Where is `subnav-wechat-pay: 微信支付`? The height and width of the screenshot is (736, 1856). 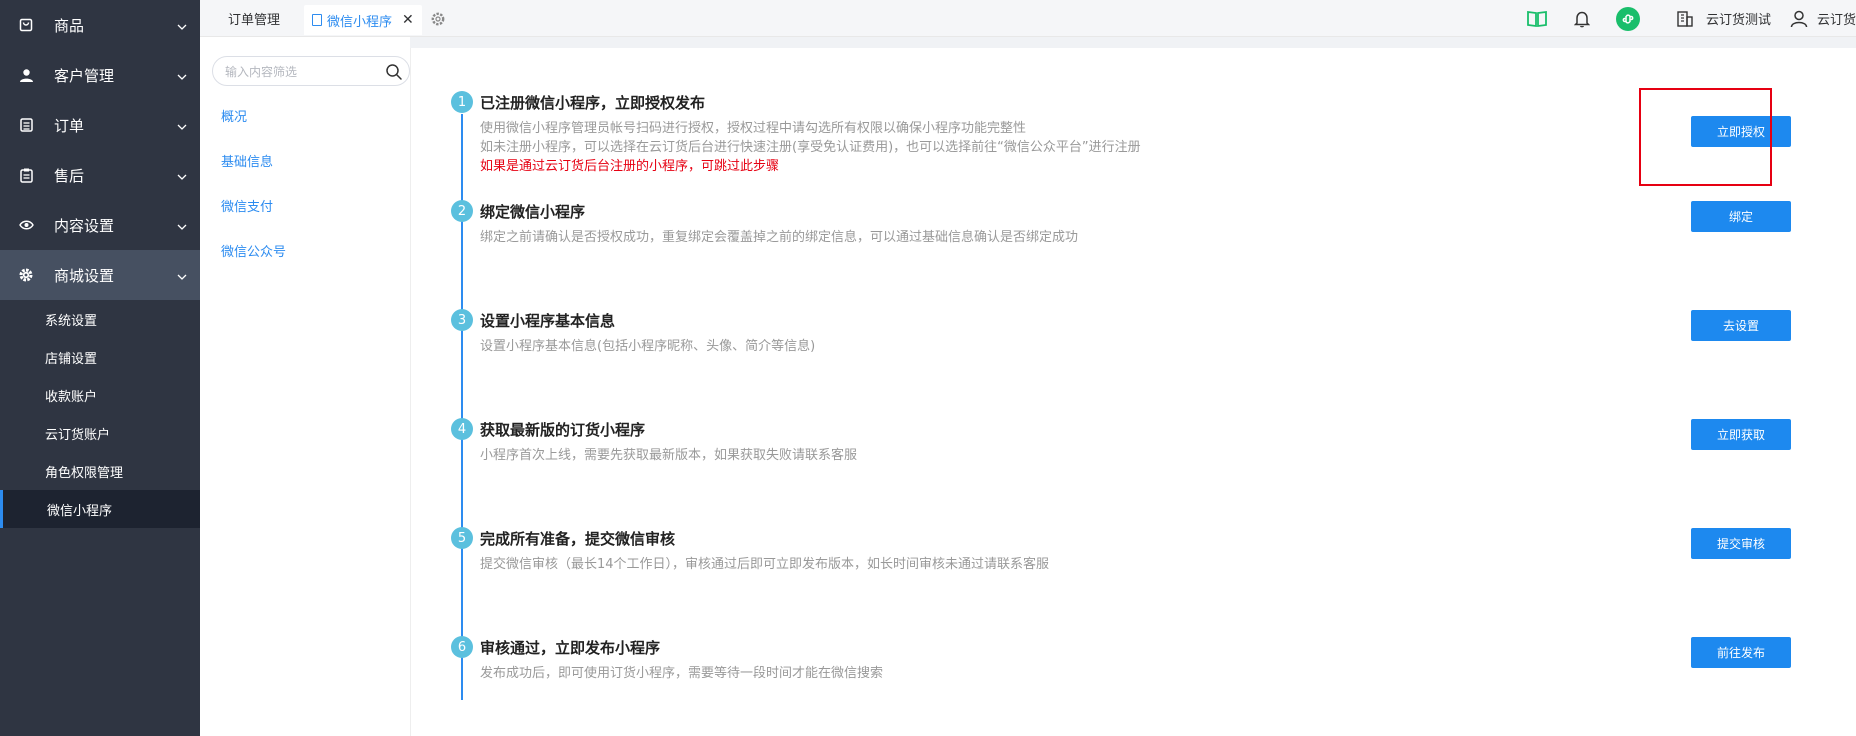
subnav-wechat-pay: 微信支付 is located at coordinates (247, 205).